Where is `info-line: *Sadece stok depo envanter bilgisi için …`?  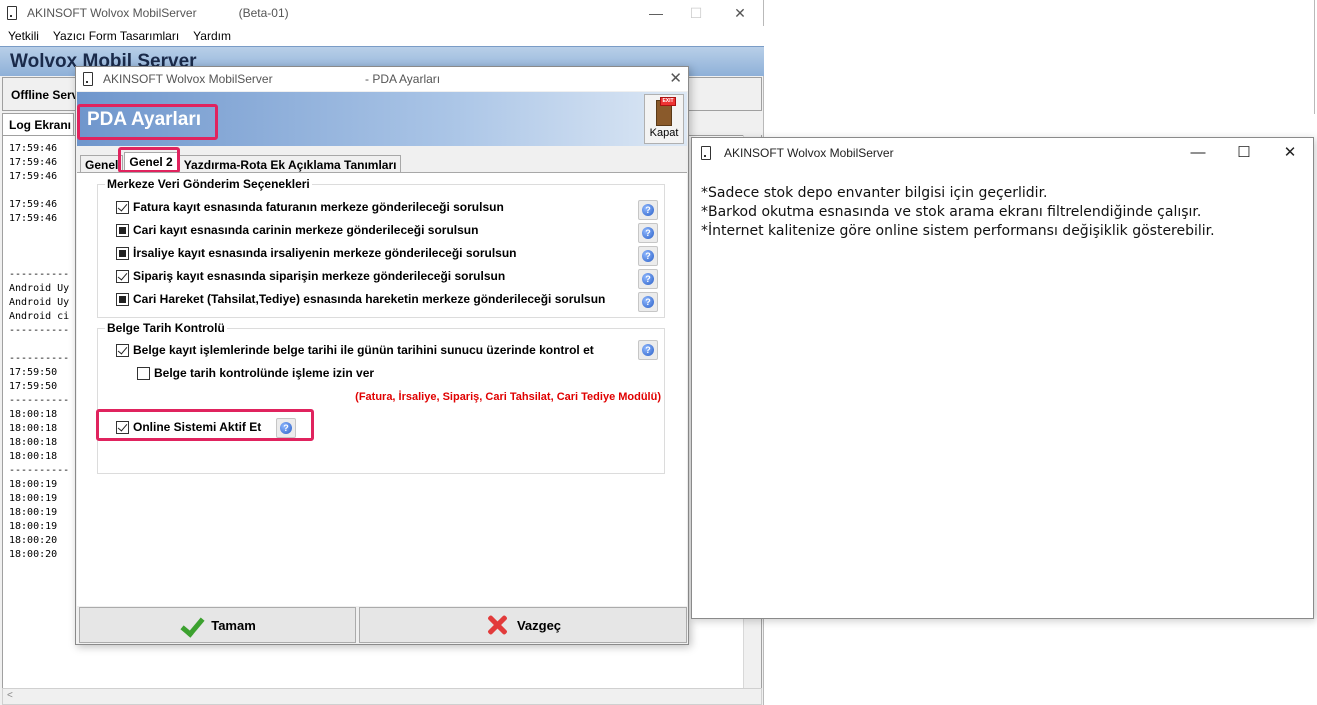
info-line: *Sadece stok depo envanter bilgisi için … is located at coordinates (874, 193).